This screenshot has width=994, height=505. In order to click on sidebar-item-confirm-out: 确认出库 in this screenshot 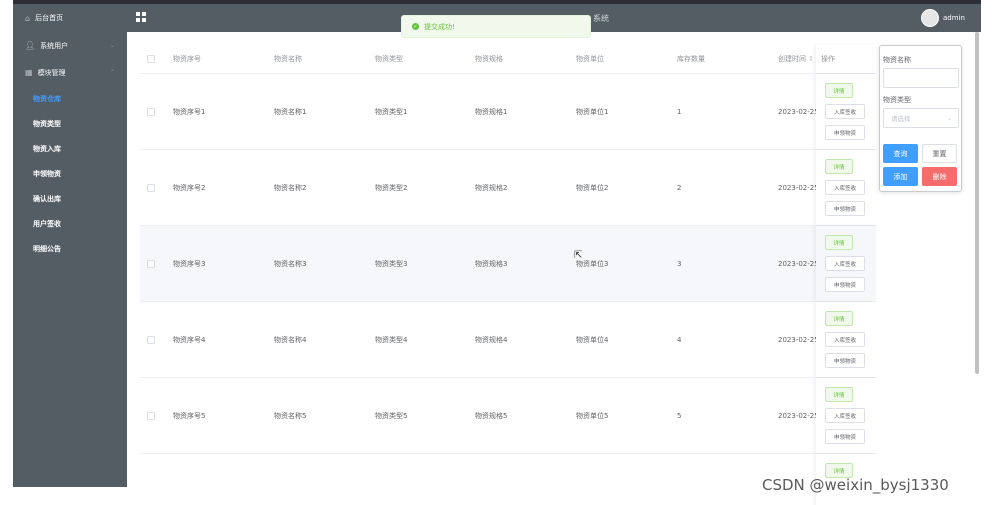, I will do `click(70, 198)`.